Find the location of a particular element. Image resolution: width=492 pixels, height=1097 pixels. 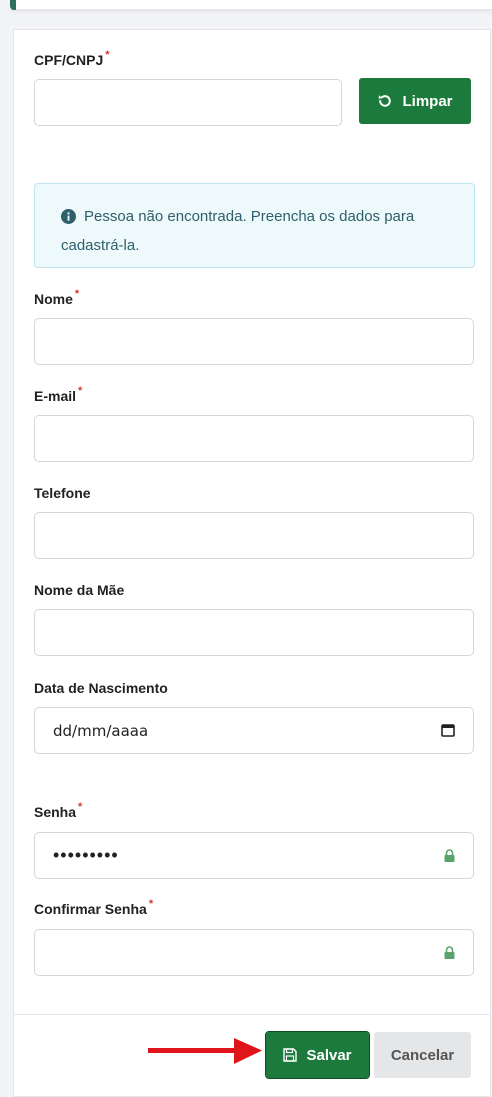

salvar-label: Salvar is located at coordinates (329, 1055).